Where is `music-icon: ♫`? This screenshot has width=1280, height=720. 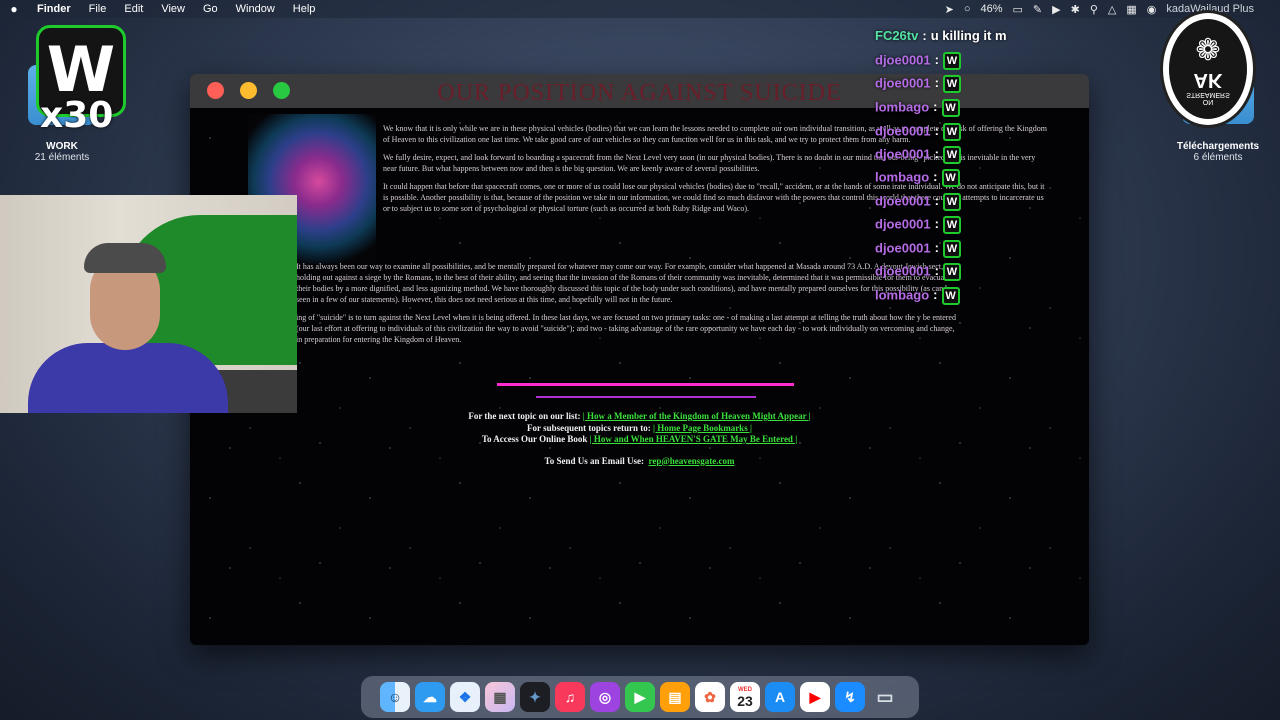 music-icon: ♫ is located at coordinates (570, 697).